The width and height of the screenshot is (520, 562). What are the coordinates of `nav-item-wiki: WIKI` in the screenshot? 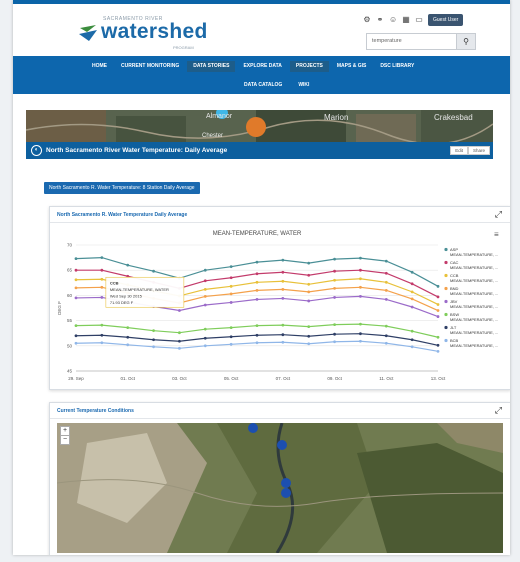 It's located at (303, 85).